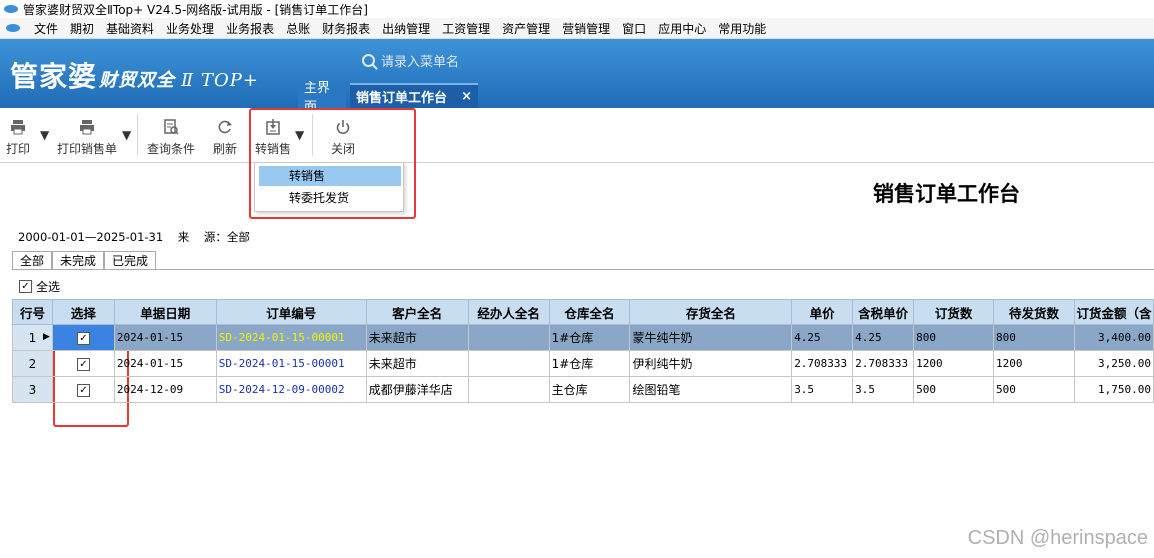  Describe the element at coordinates (225, 137) in the screenshot. I see `refresh-button: 刷新` at that location.